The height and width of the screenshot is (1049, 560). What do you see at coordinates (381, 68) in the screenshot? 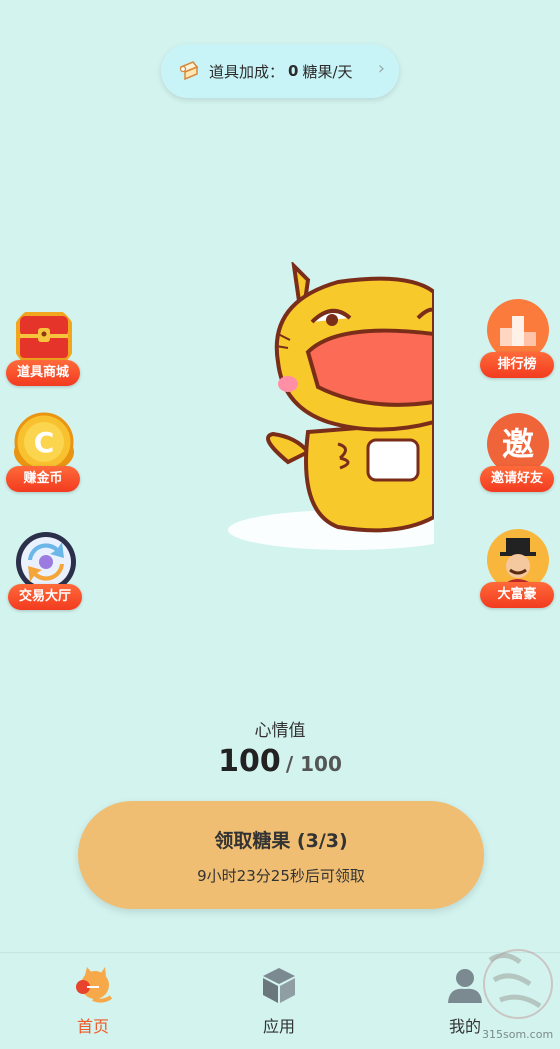
I see `chevron-right-icon: ›` at bounding box center [381, 68].